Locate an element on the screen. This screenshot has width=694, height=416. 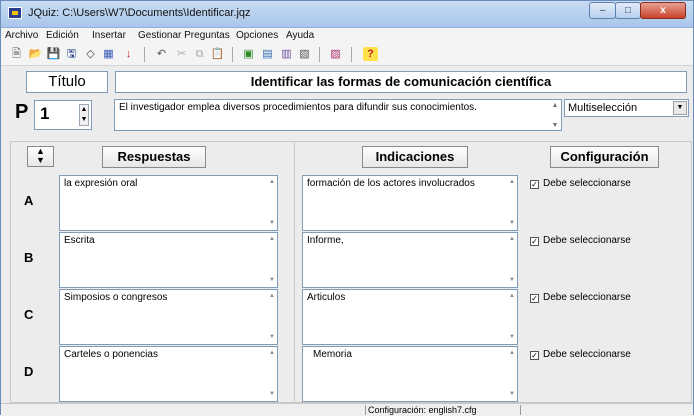
down-arrow-icon: ↓ is located at coordinates (128, 54).